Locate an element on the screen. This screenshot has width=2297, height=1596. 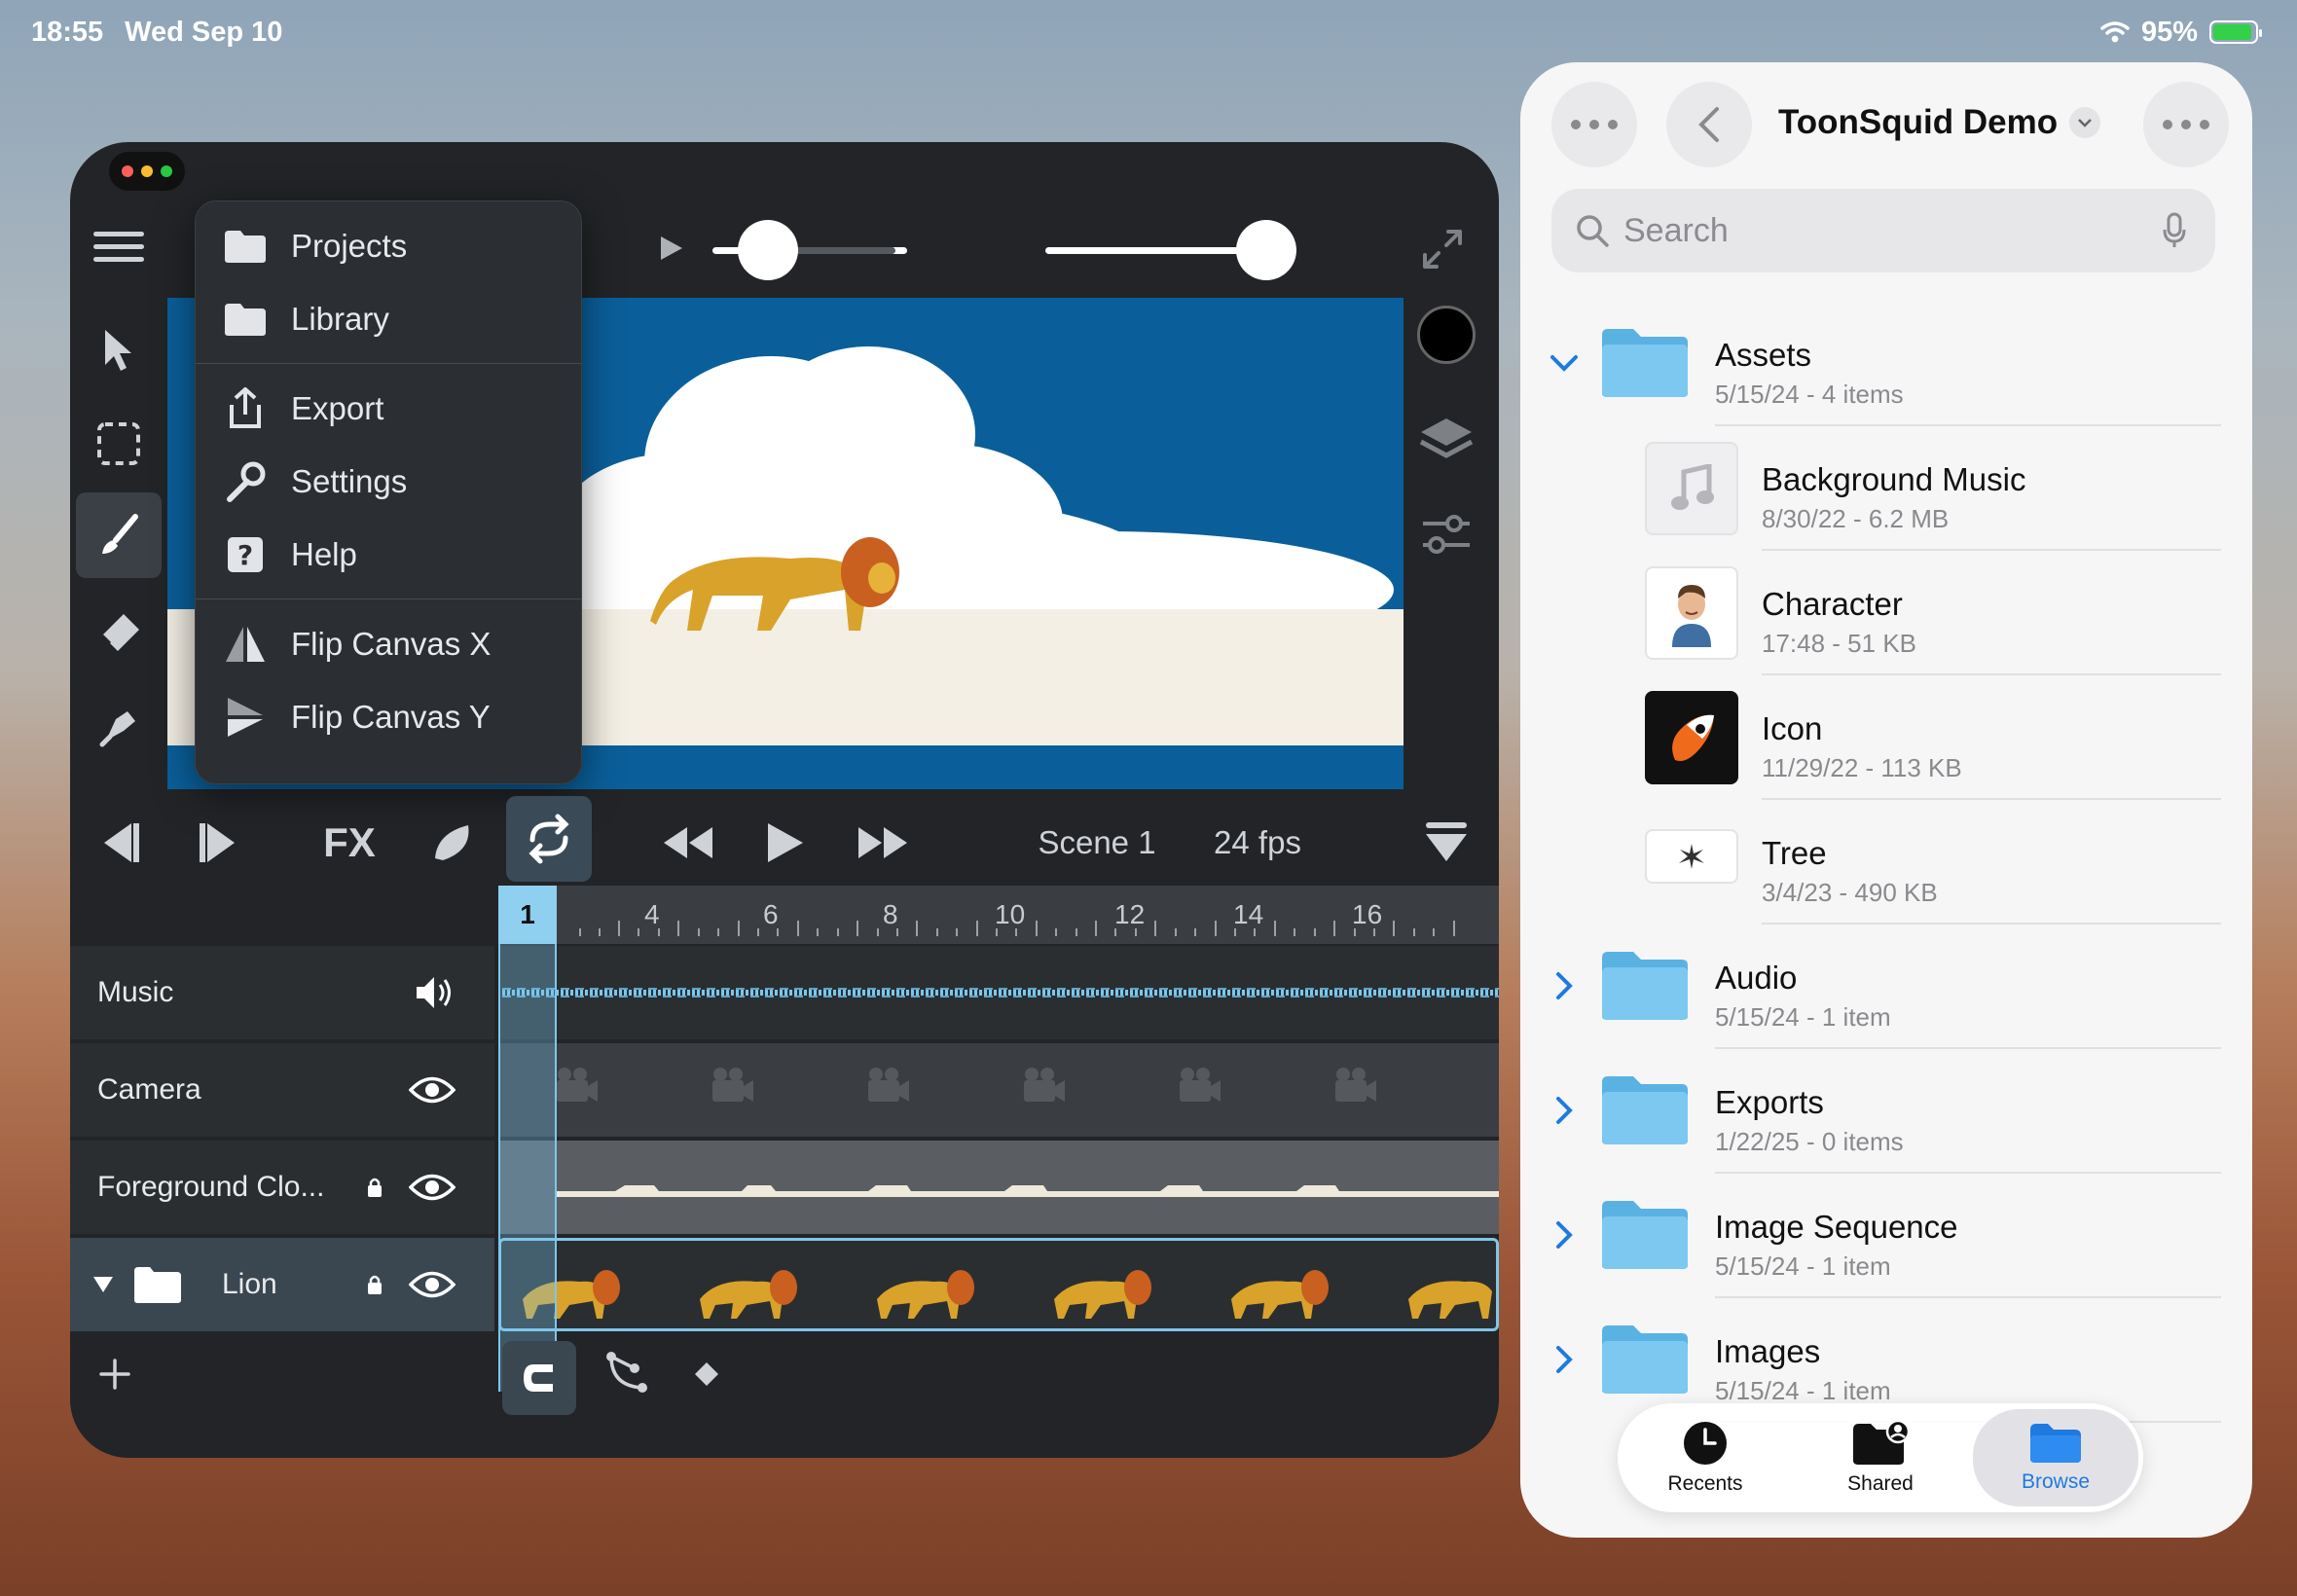
play-icon is located at coordinates (785, 843).